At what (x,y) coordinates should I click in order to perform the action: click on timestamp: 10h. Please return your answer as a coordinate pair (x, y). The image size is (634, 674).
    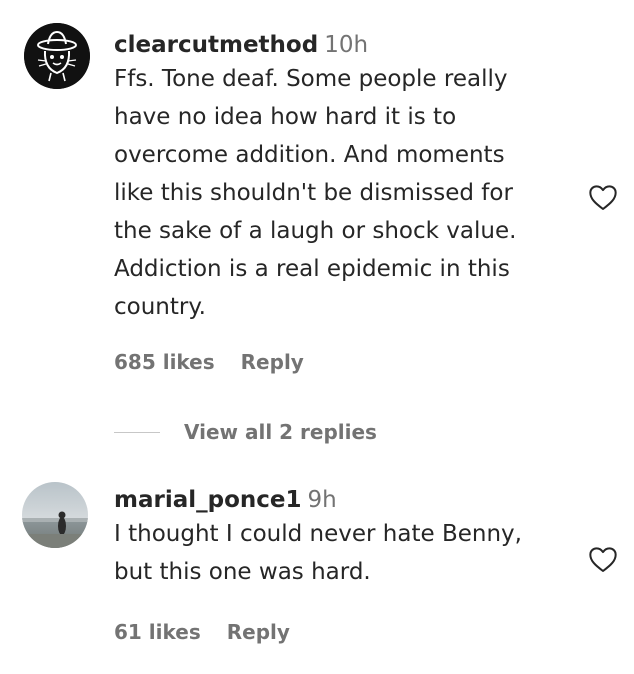
    Looking at the image, I should click on (346, 45).